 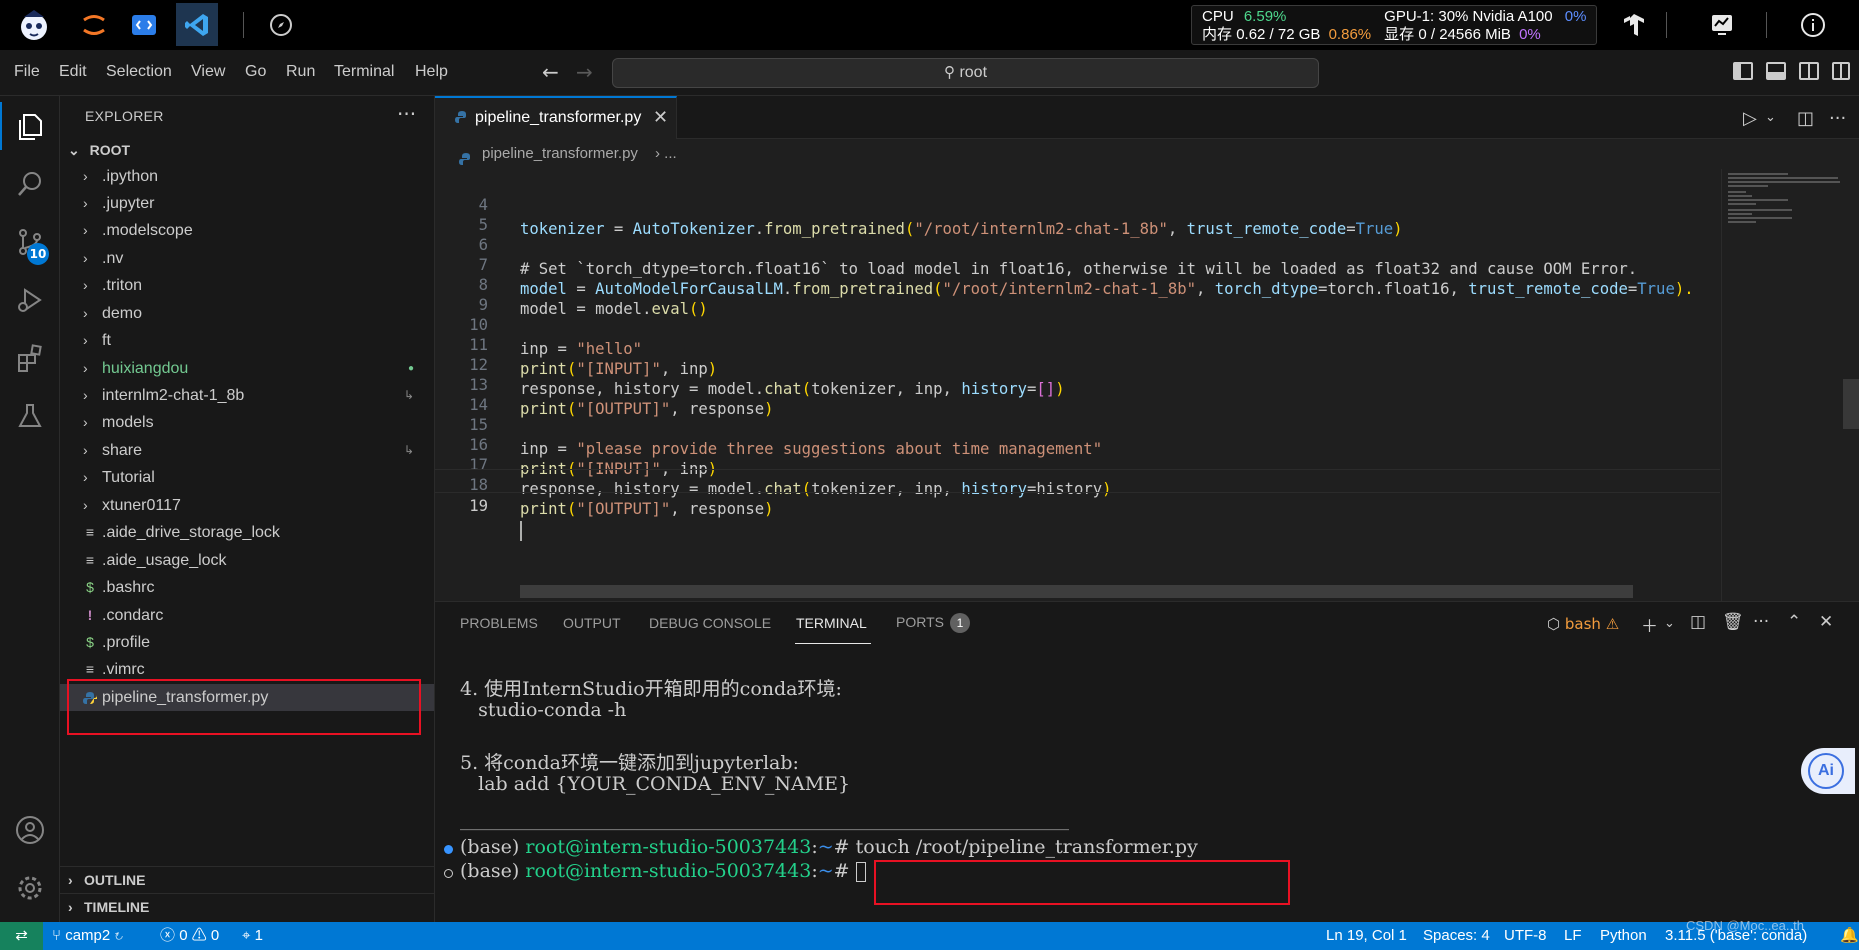 What do you see at coordinates (1776, 71) in the screenshot?
I see `toggle-panel-icon` at bounding box center [1776, 71].